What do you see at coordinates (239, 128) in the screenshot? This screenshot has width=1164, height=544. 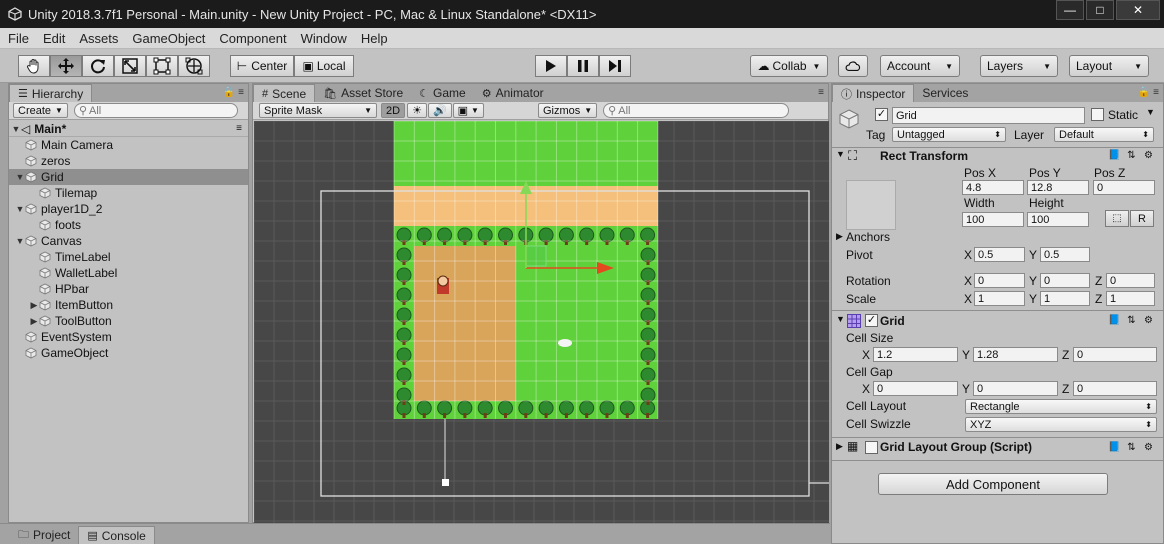 I see `scene-menu-icon: ≡` at bounding box center [239, 128].